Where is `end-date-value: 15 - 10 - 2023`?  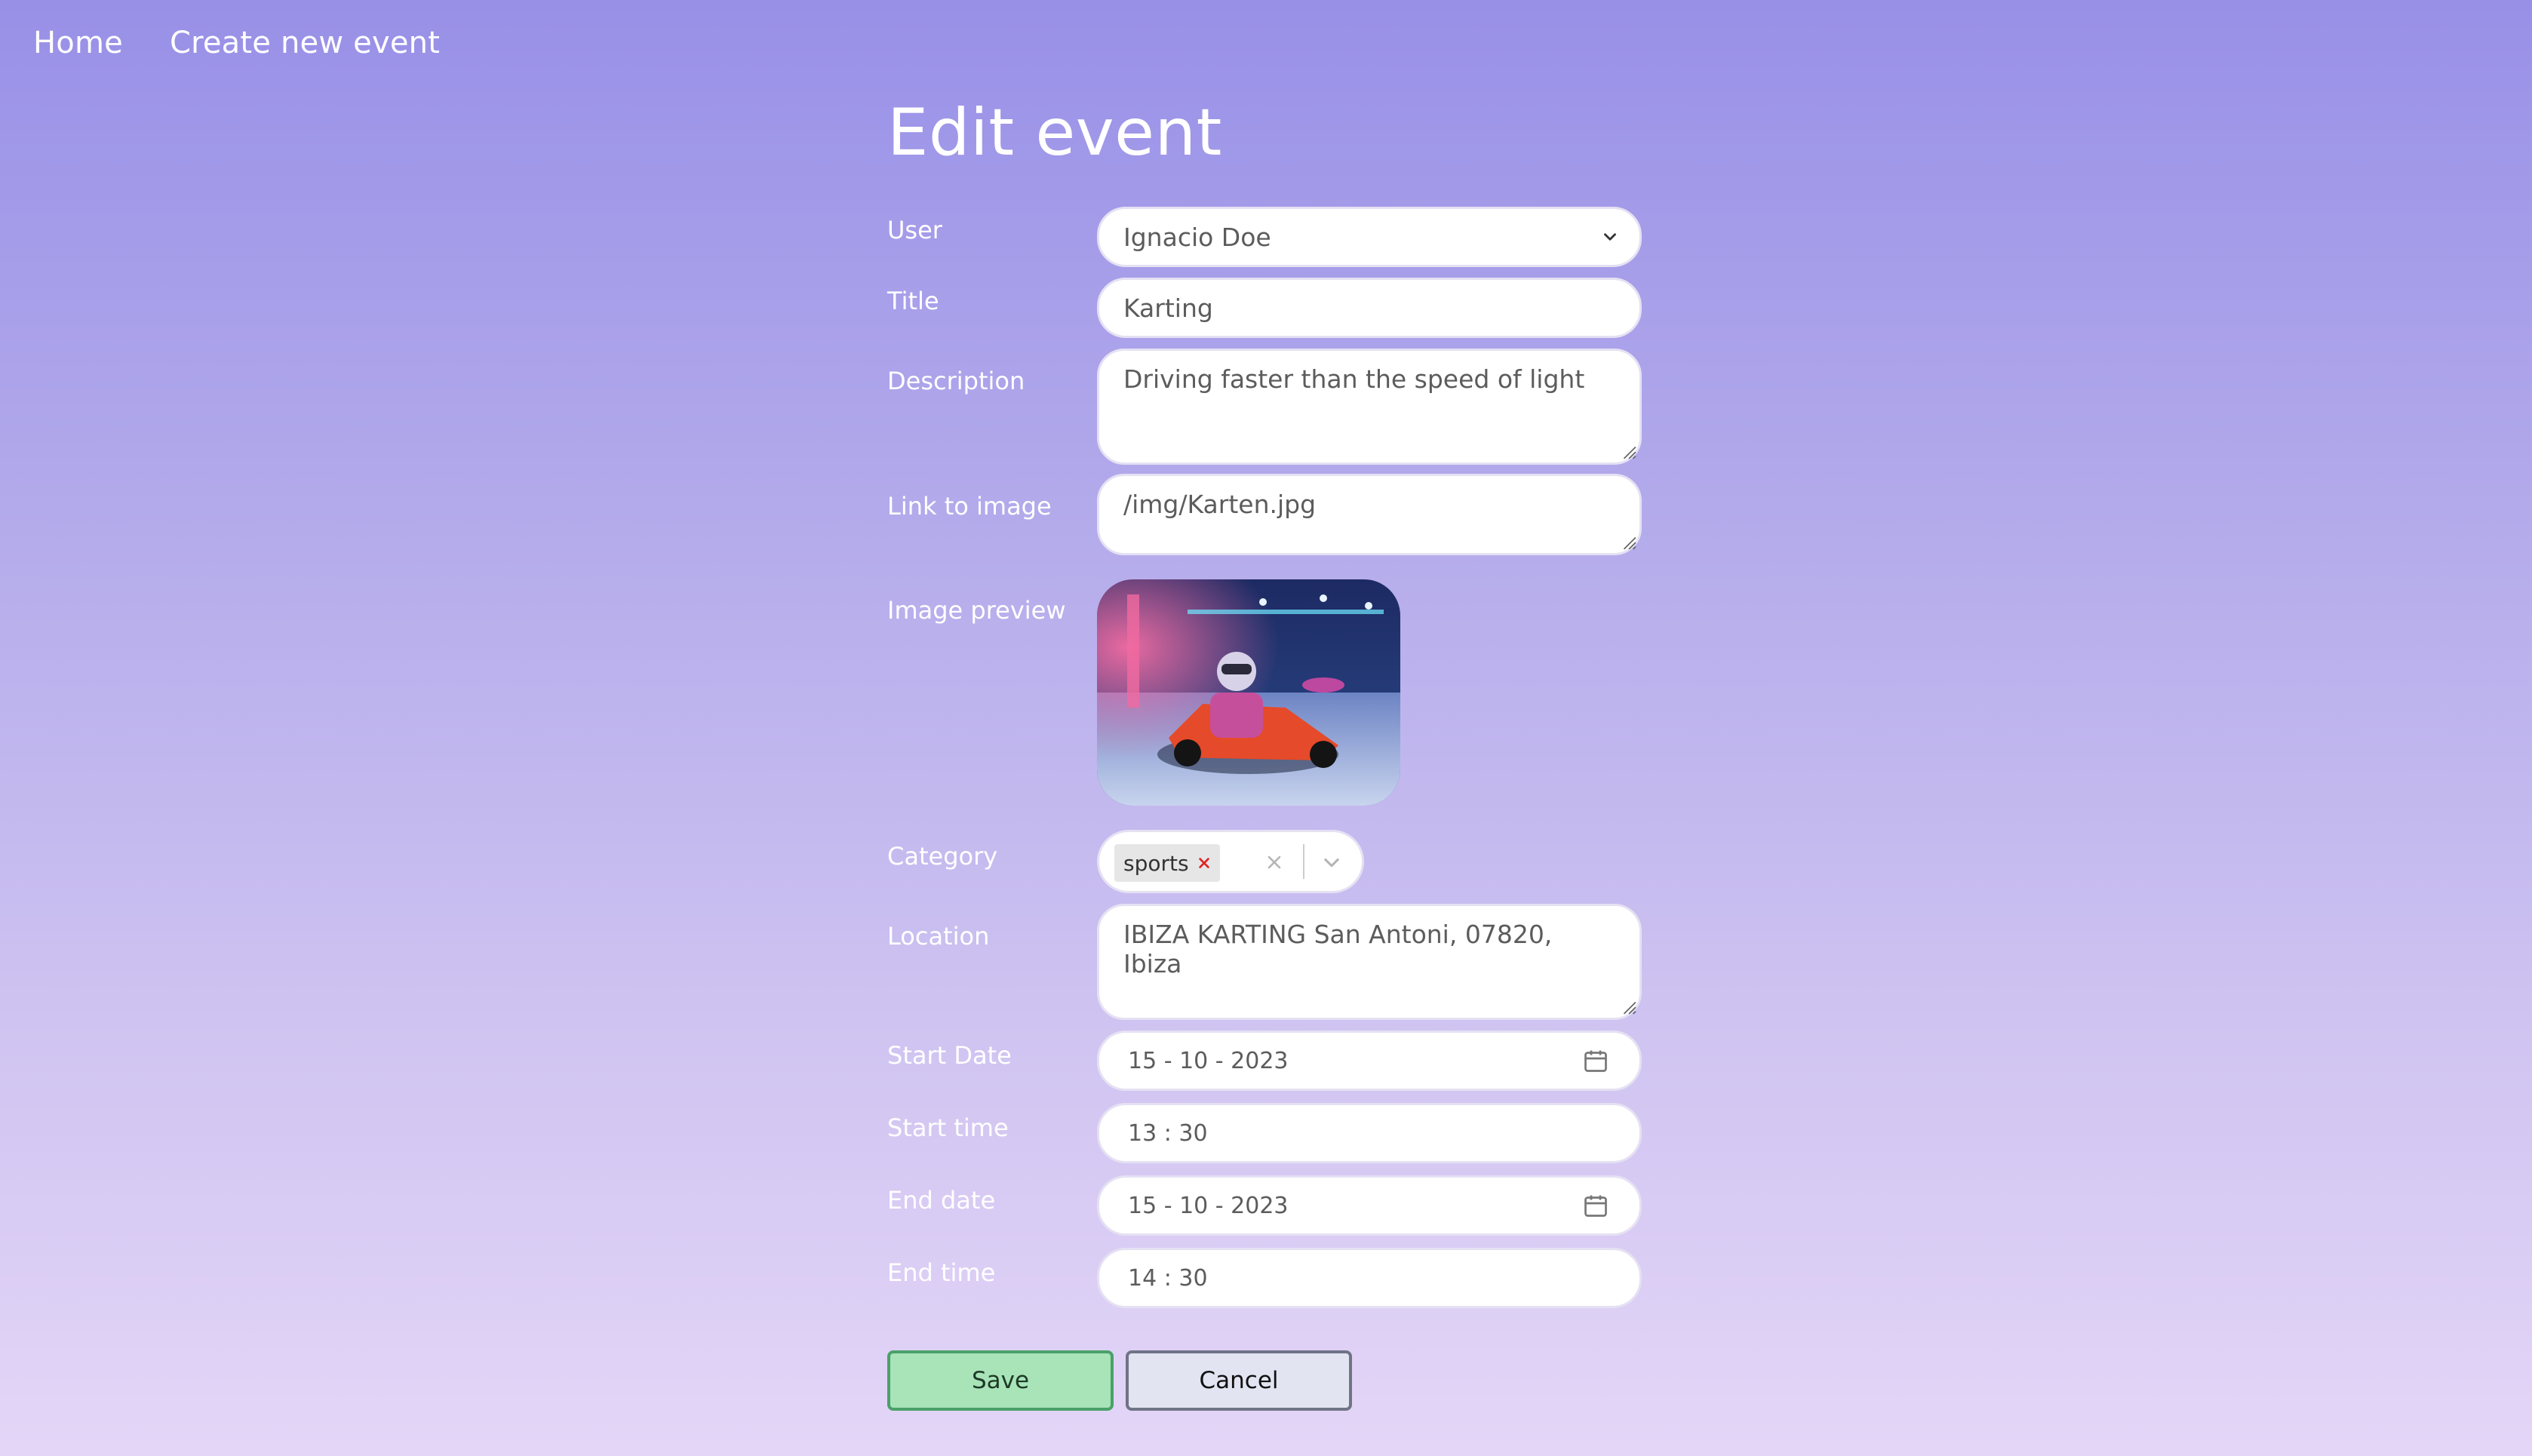
end-date-value: 15 - 10 - 2023 is located at coordinates (1208, 1205).